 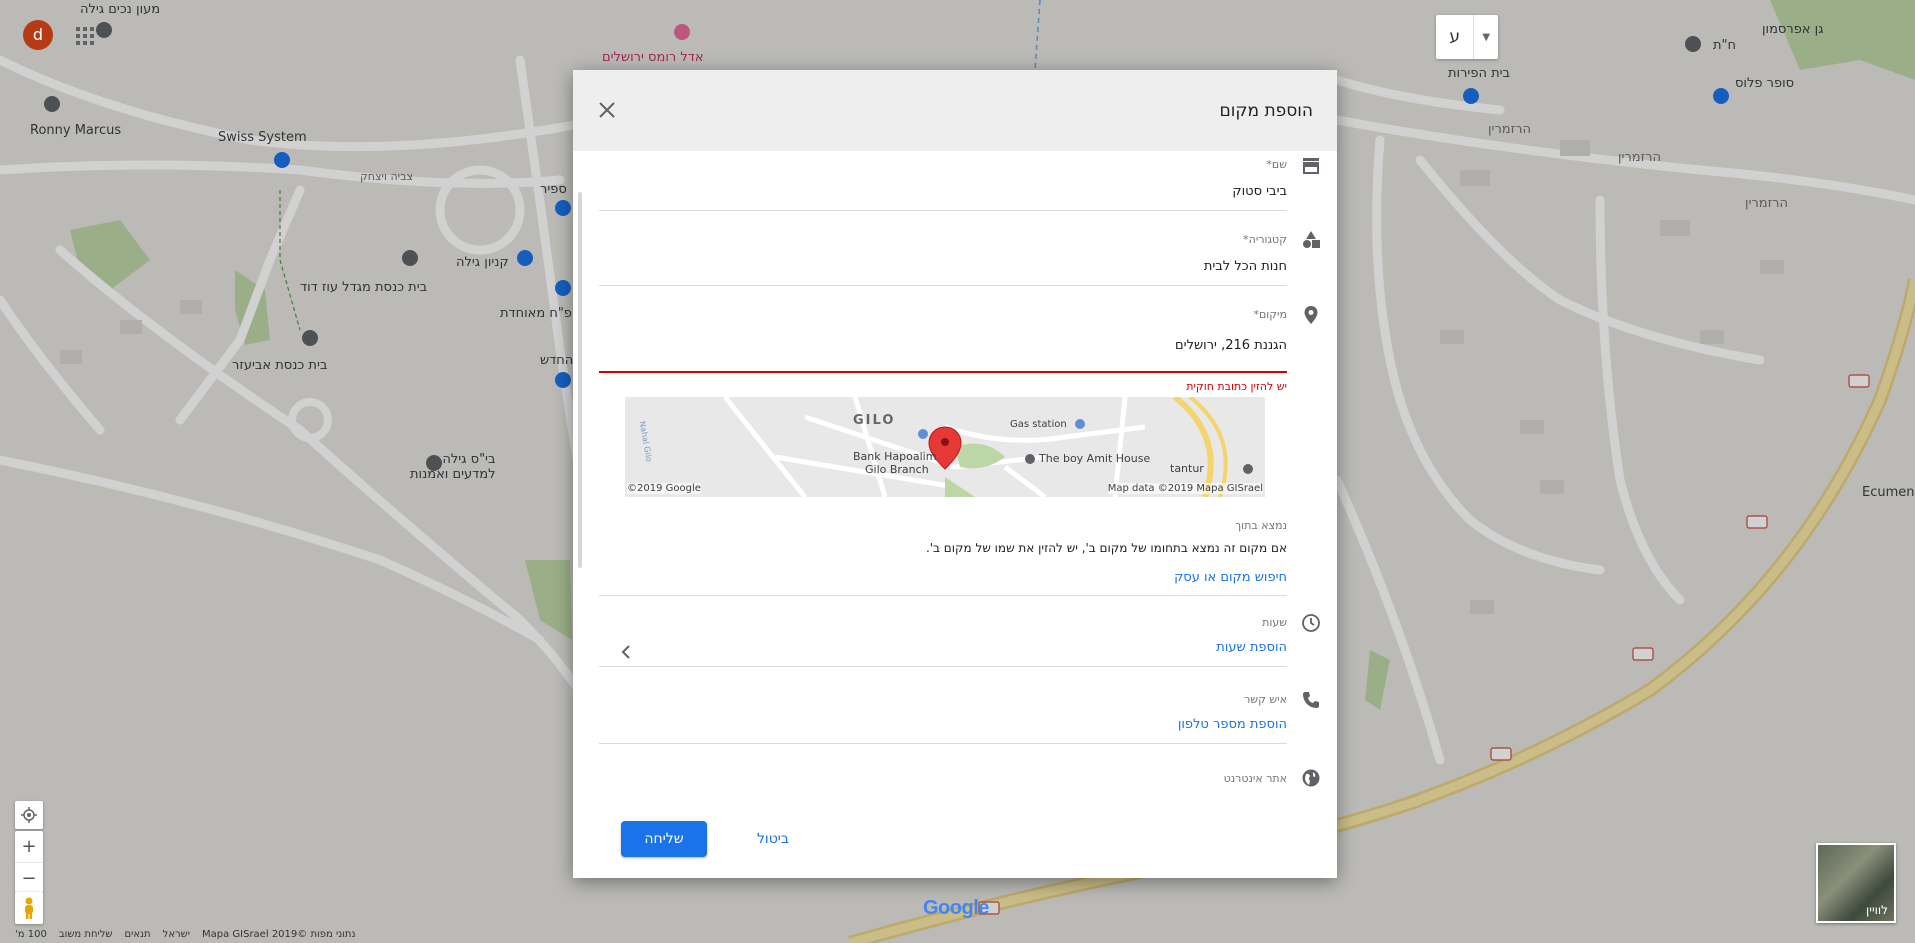 I want to click on add-phone-link: הוספת מספר טלפון, so click(x=943, y=724).